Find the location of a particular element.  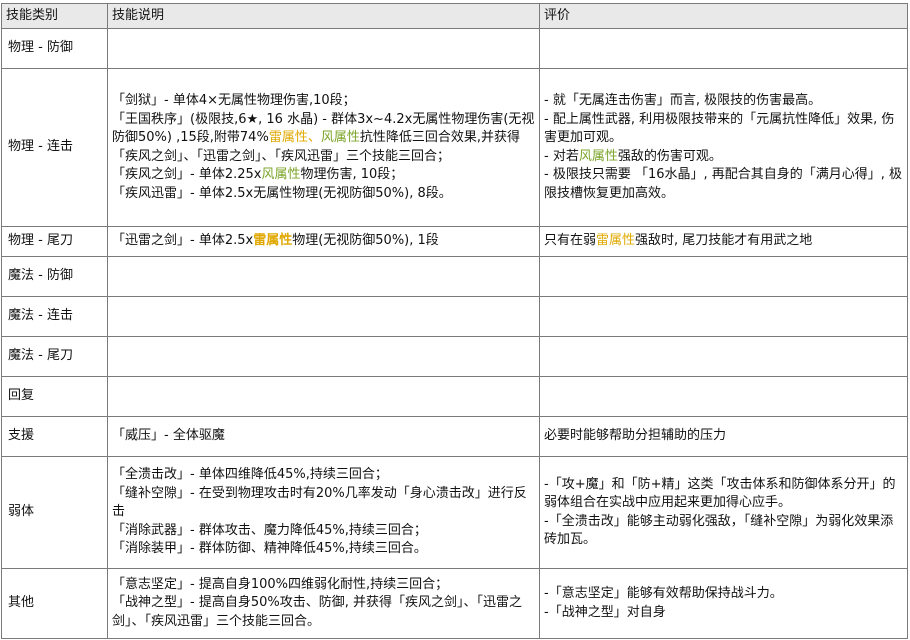

skill-line: 「全溃击改」- 单体四维降低45%,持续三回合； is located at coordinates (250, 475).